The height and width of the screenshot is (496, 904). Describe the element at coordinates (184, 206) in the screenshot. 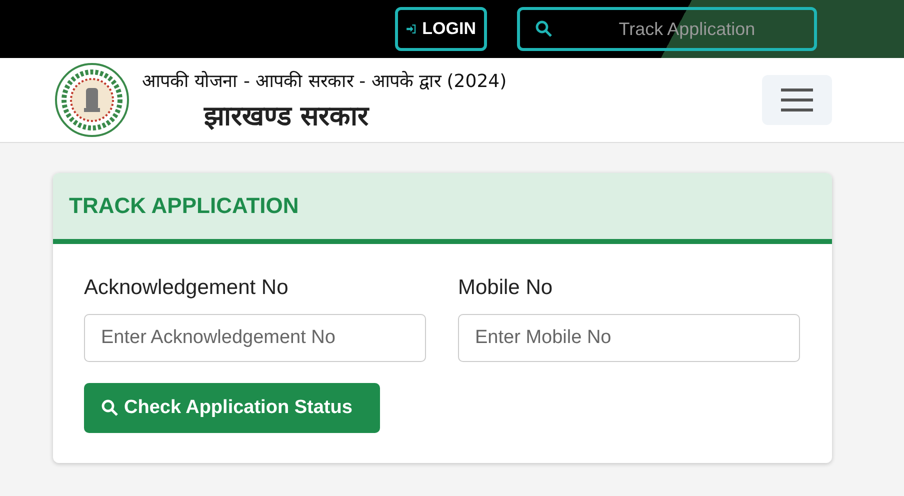

I see `card-title: TRACK APPLICATION` at that location.